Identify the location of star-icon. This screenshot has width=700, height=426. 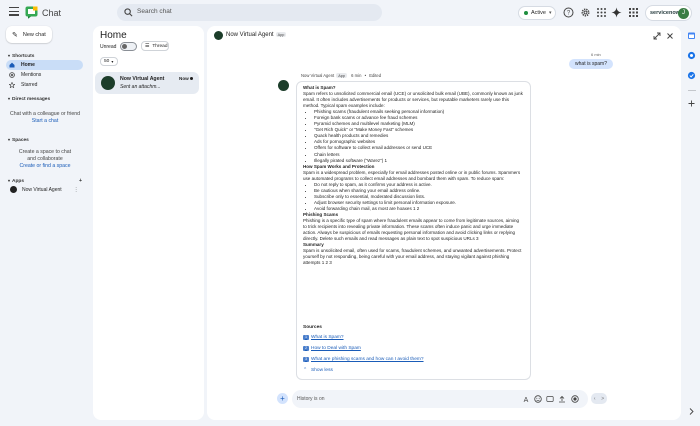
(12, 85).